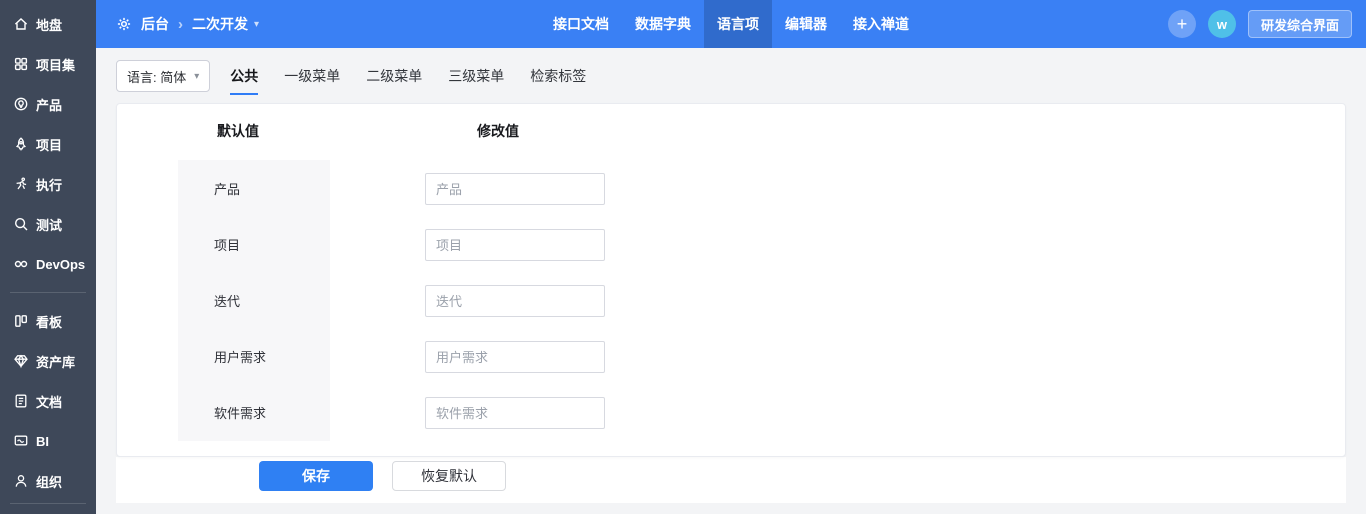 This screenshot has width=1366, height=514. I want to click on sidebar-item-dipan: 地盘, so click(48, 24).